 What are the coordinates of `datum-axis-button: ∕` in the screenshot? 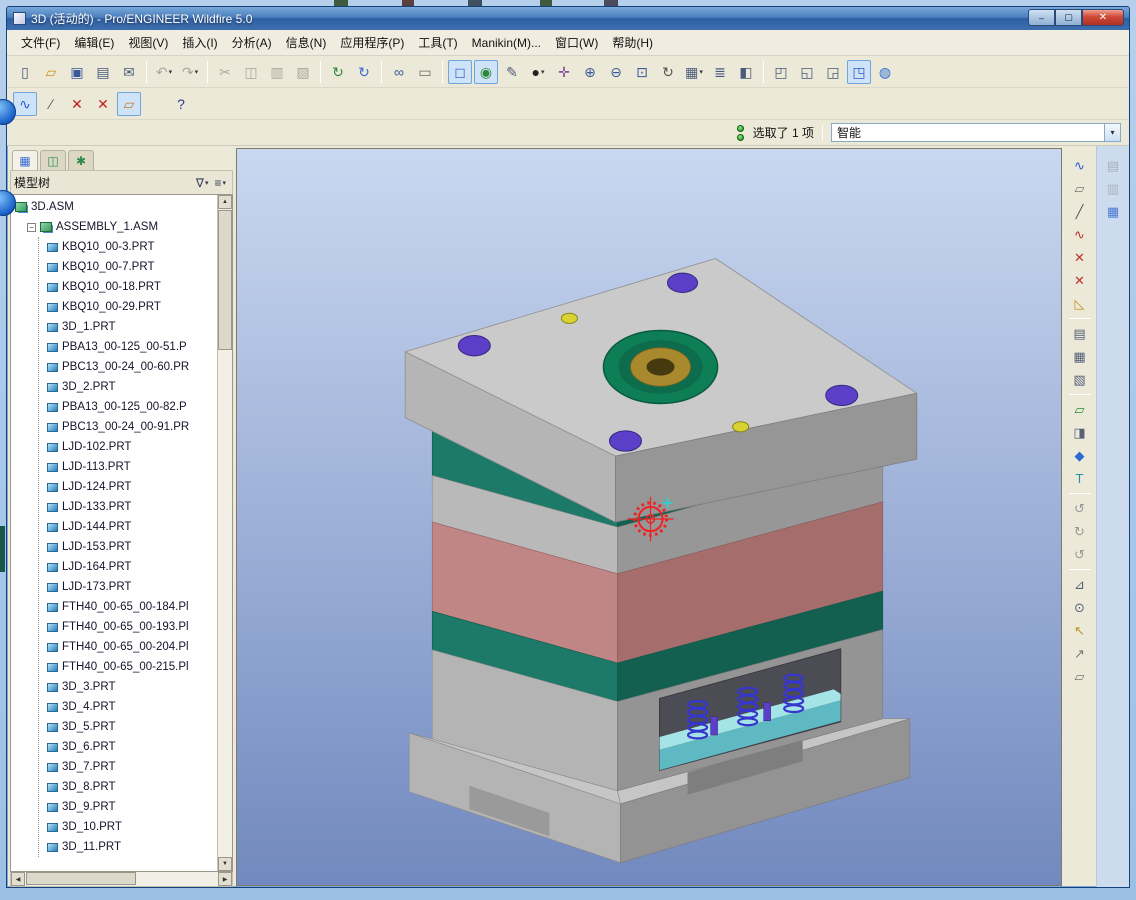 It's located at (51, 104).